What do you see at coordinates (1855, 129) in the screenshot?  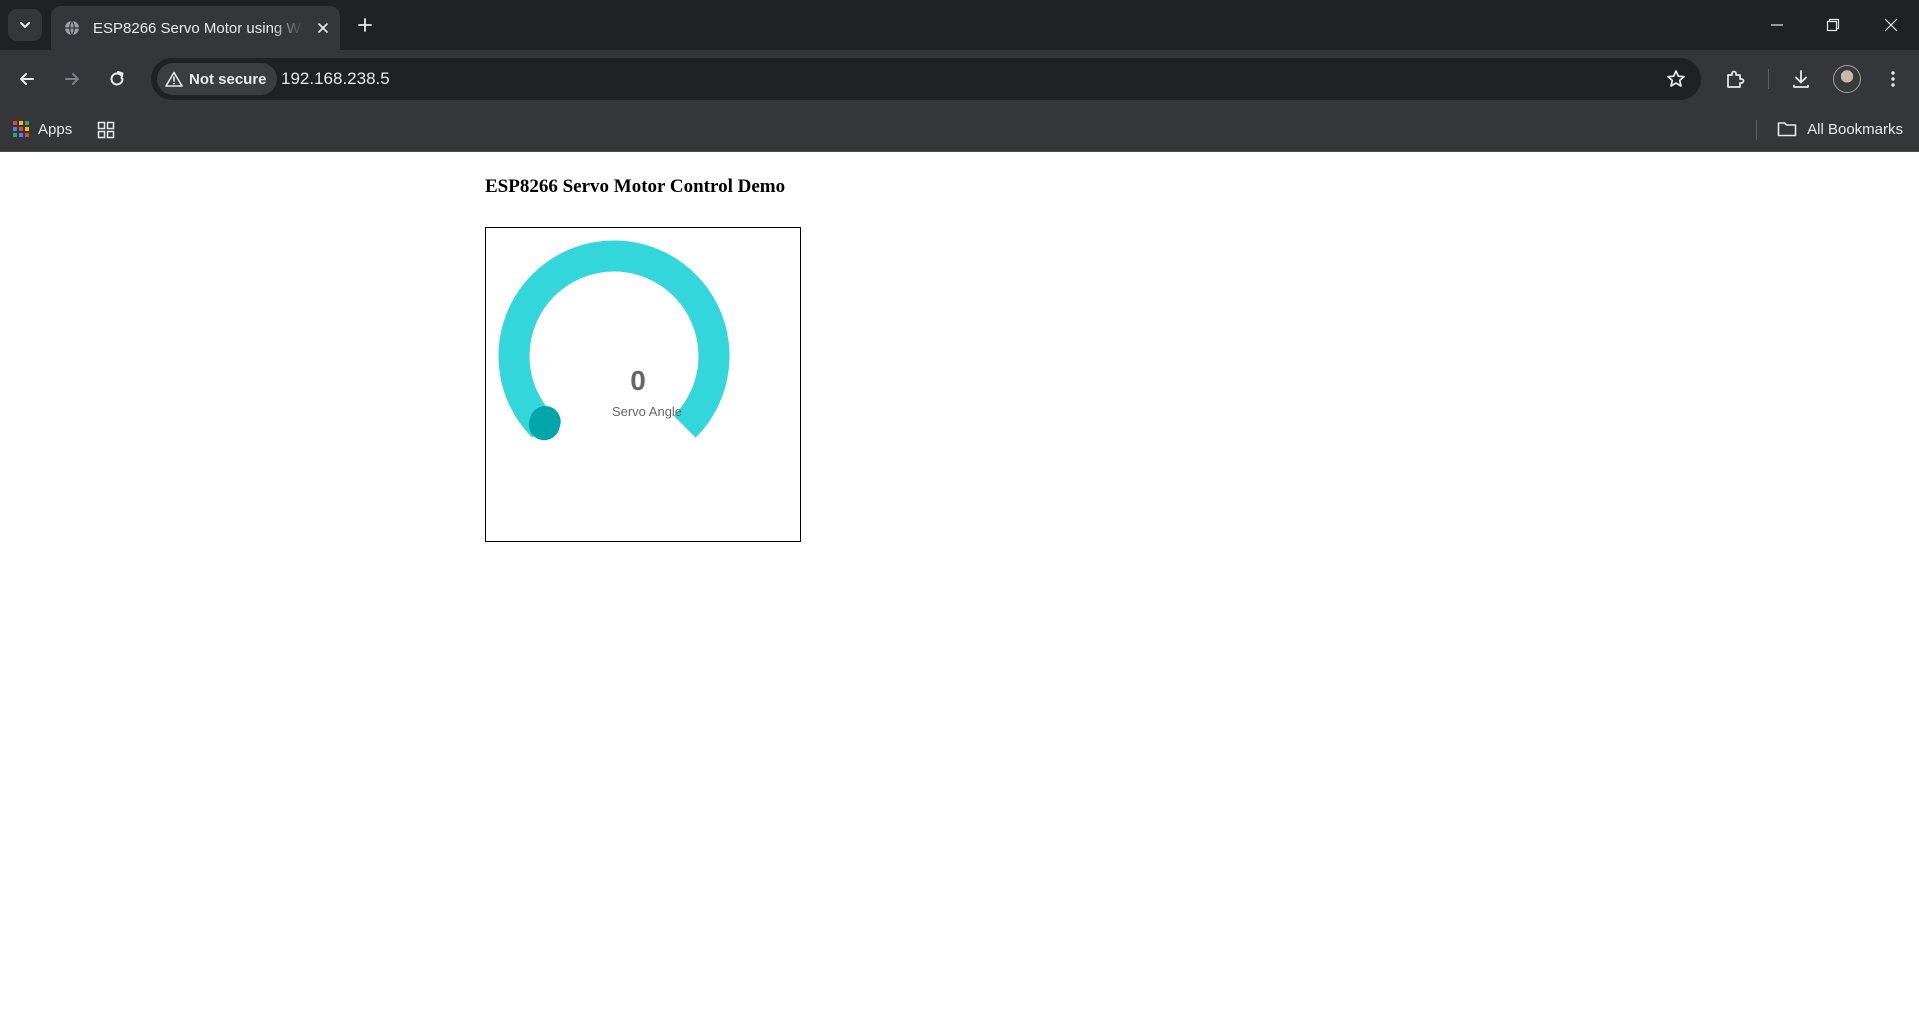 I see `all-bookmarks-label: All Bookmarks` at bounding box center [1855, 129].